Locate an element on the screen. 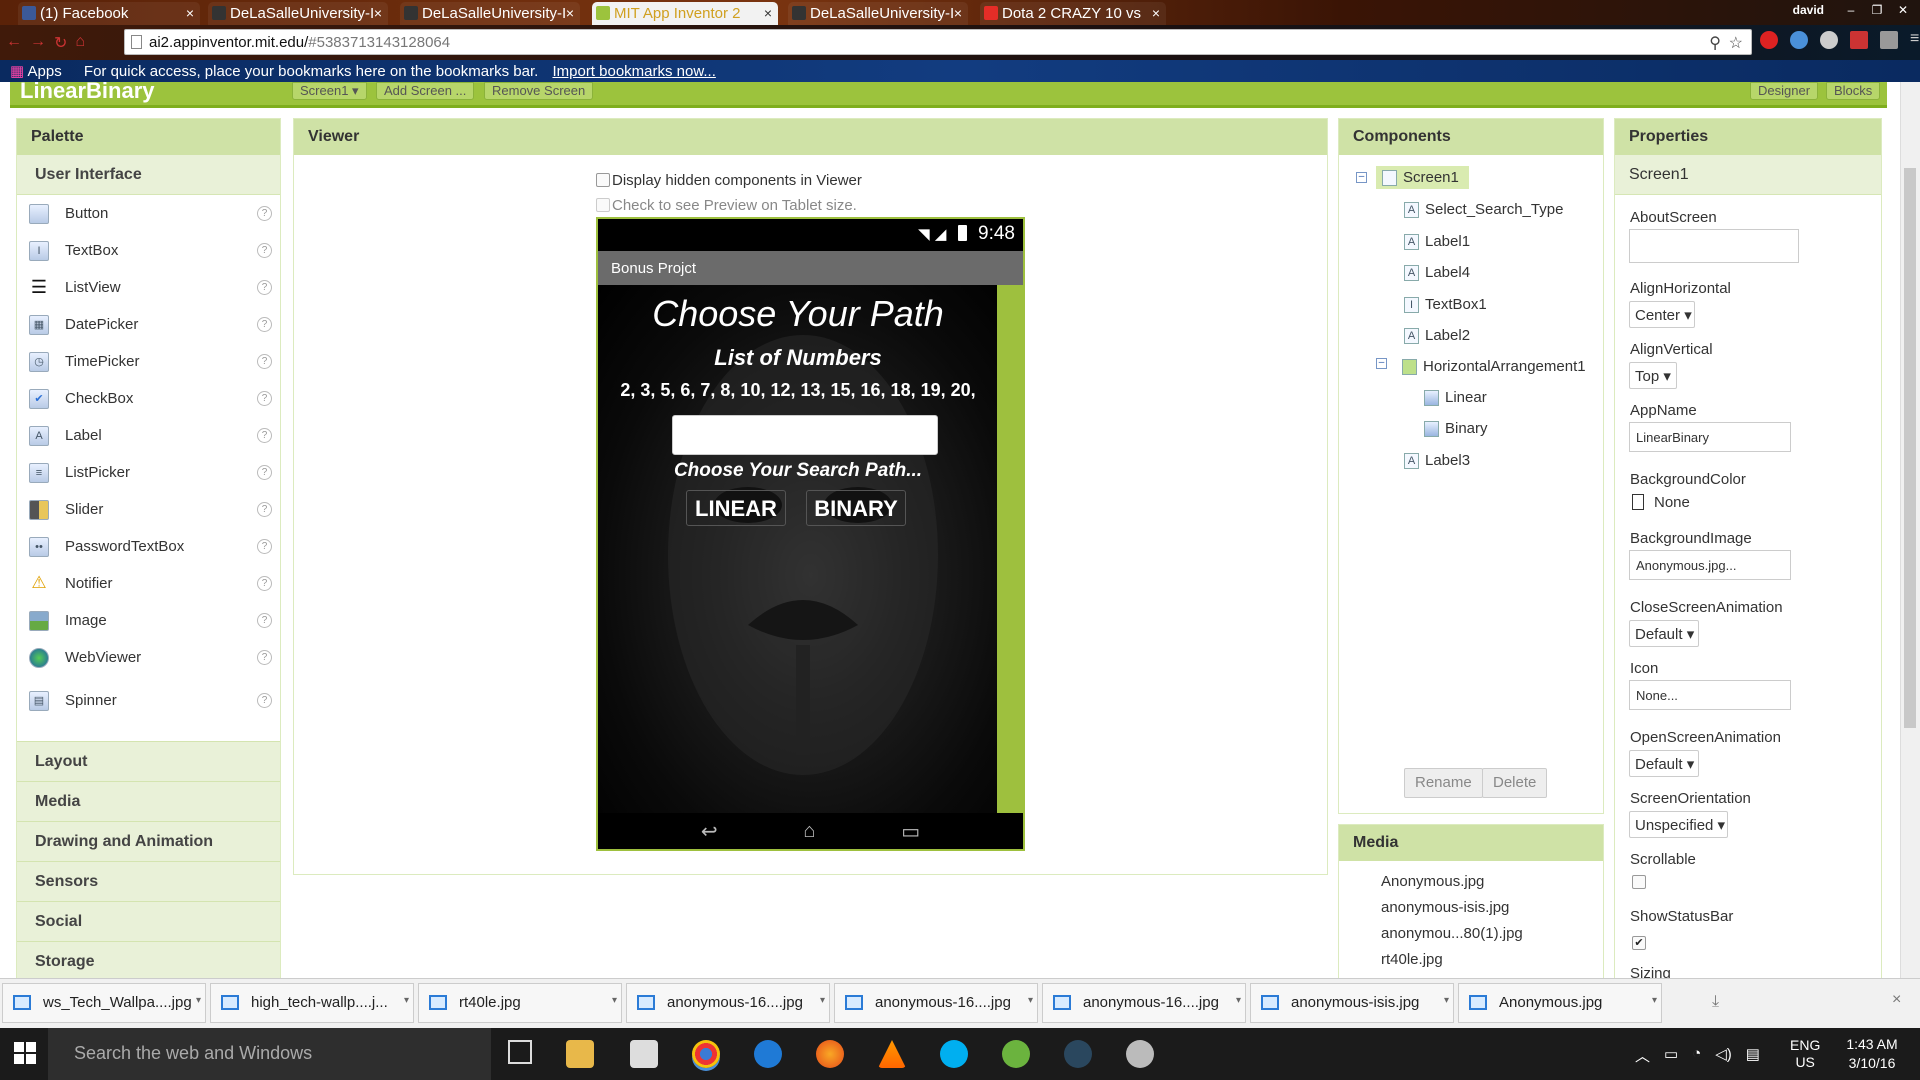  tablet-preview-checkbox is located at coordinates (603, 205).